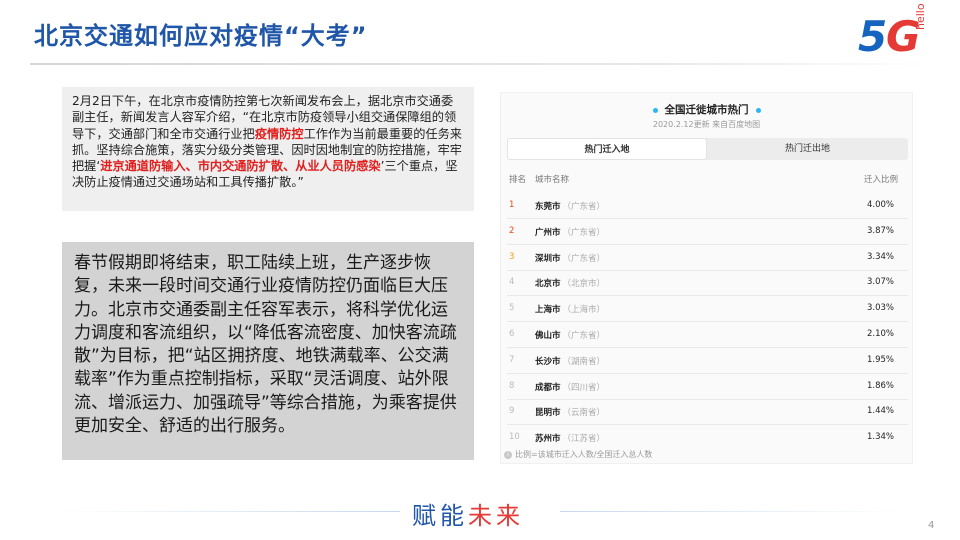 The height and width of the screenshot is (540, 960). What do you see at coordinates (707, 412) in the screenshot?
I see `table-row: 9 昆明市 （云南省） 1.44%` at bounding box center [707, 412].